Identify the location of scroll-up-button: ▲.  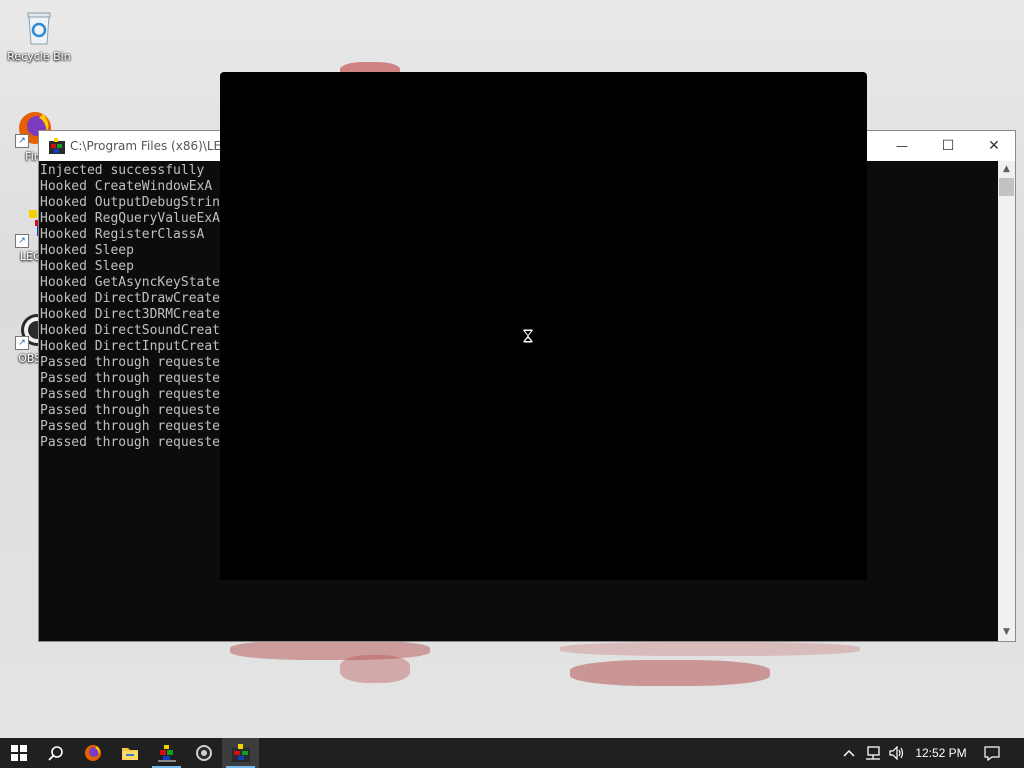
(1006, 169).